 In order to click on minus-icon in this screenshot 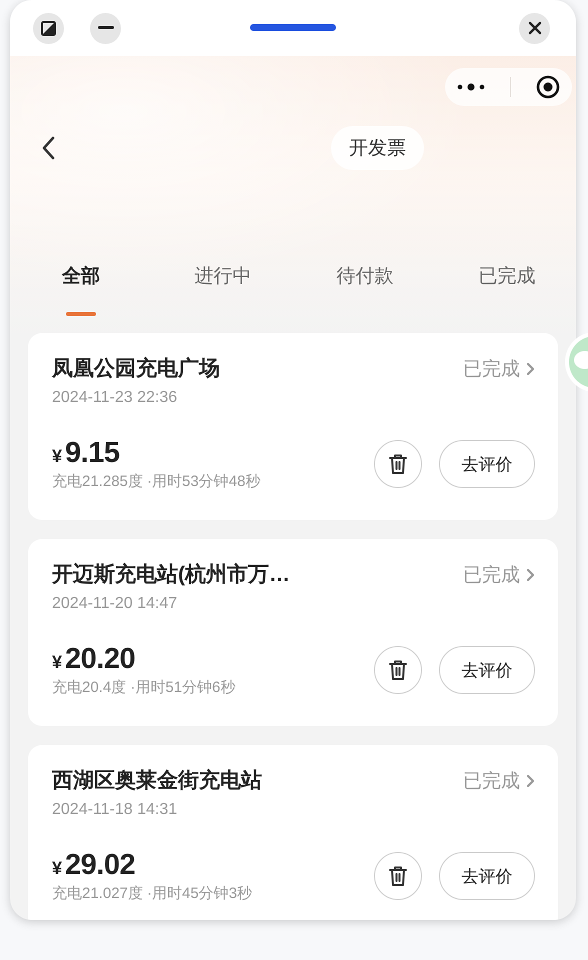, I will do `click(106, 28)`.